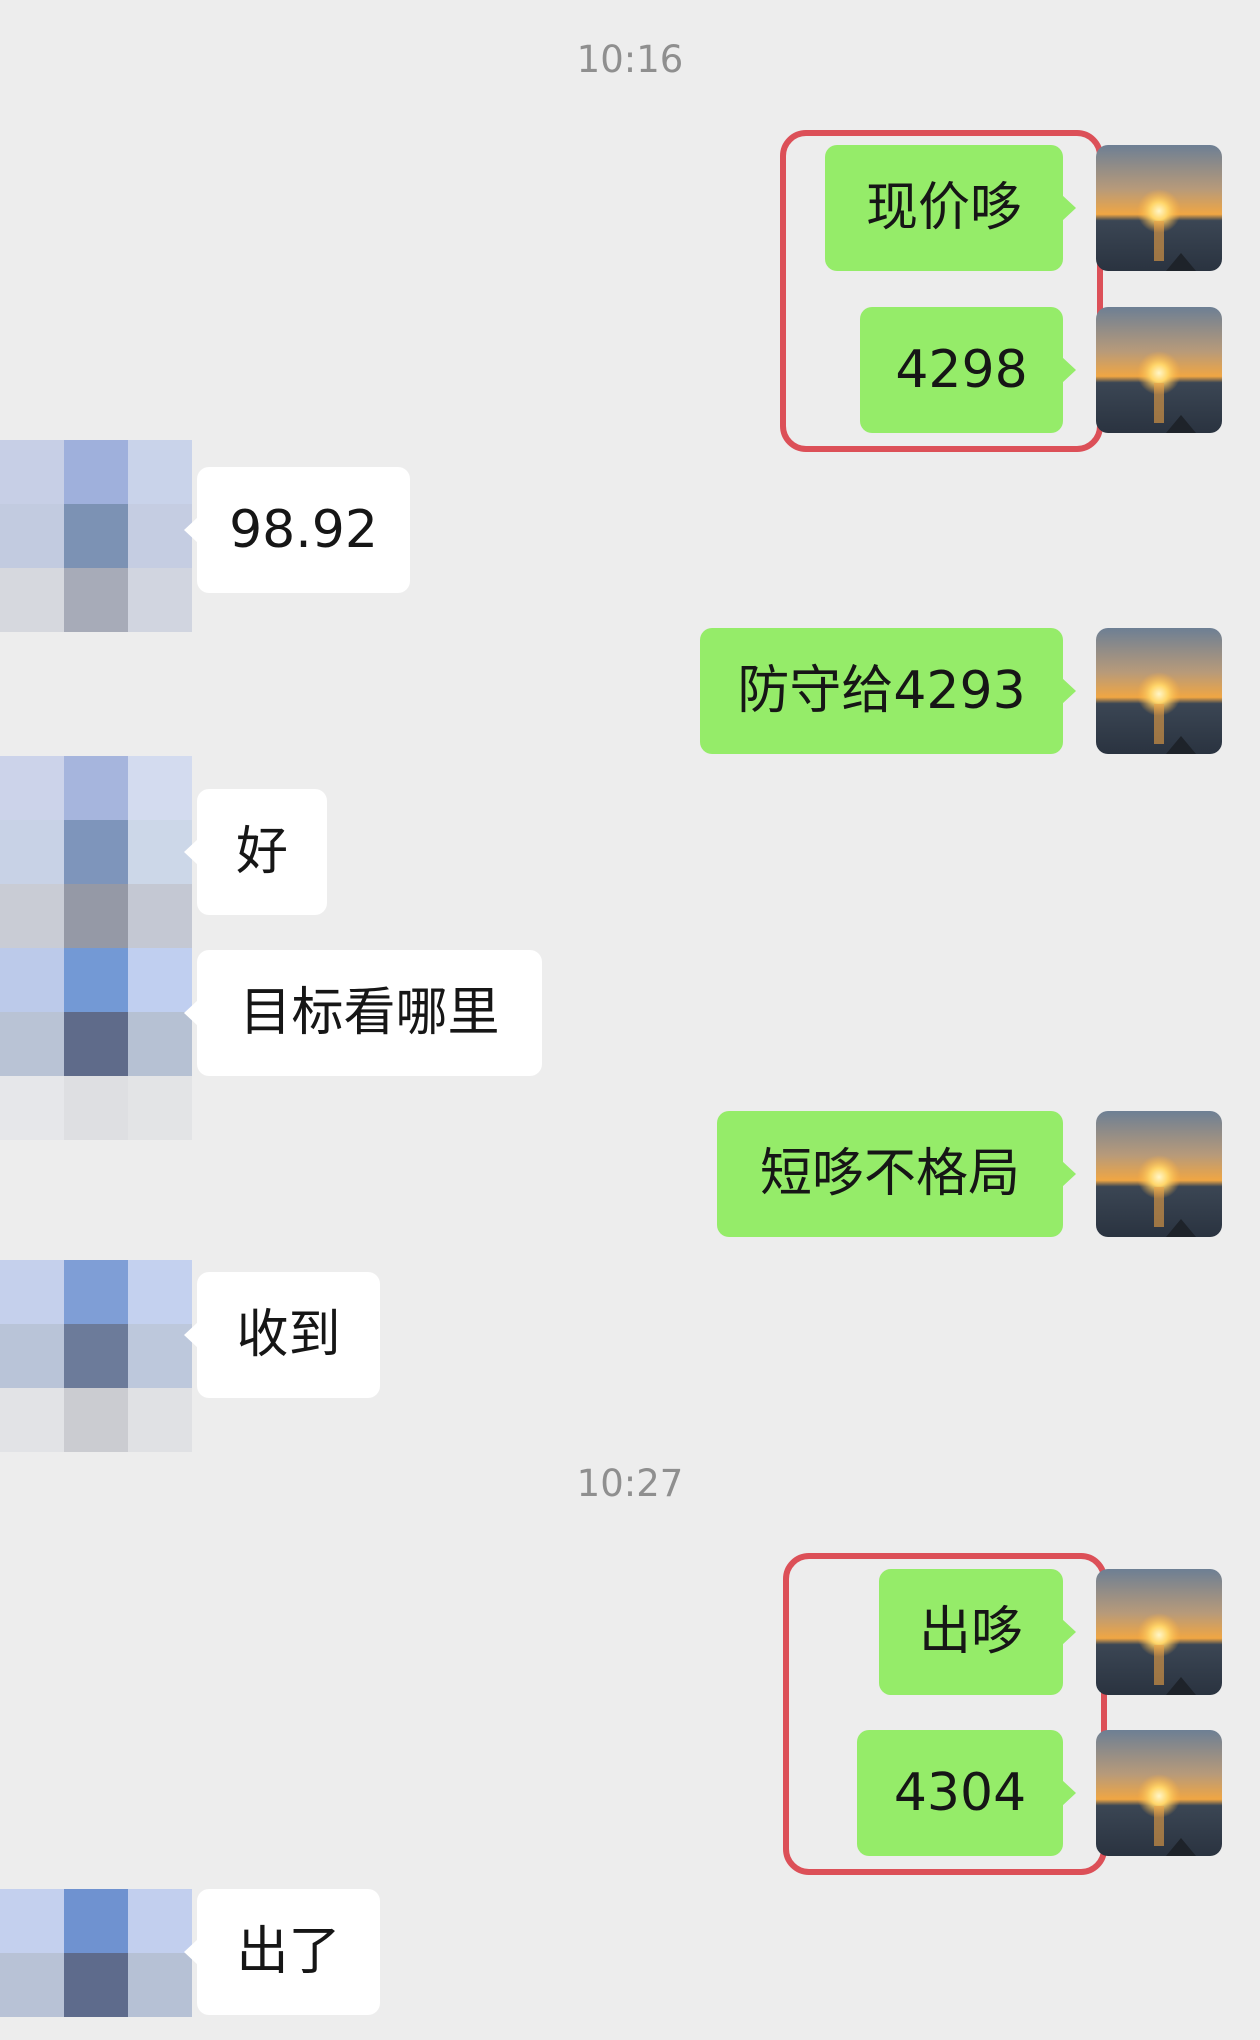  Describe the element at coordinates (950, 208) in the screenshot. I see `message-bubble-sent: 现价哆` at that location.